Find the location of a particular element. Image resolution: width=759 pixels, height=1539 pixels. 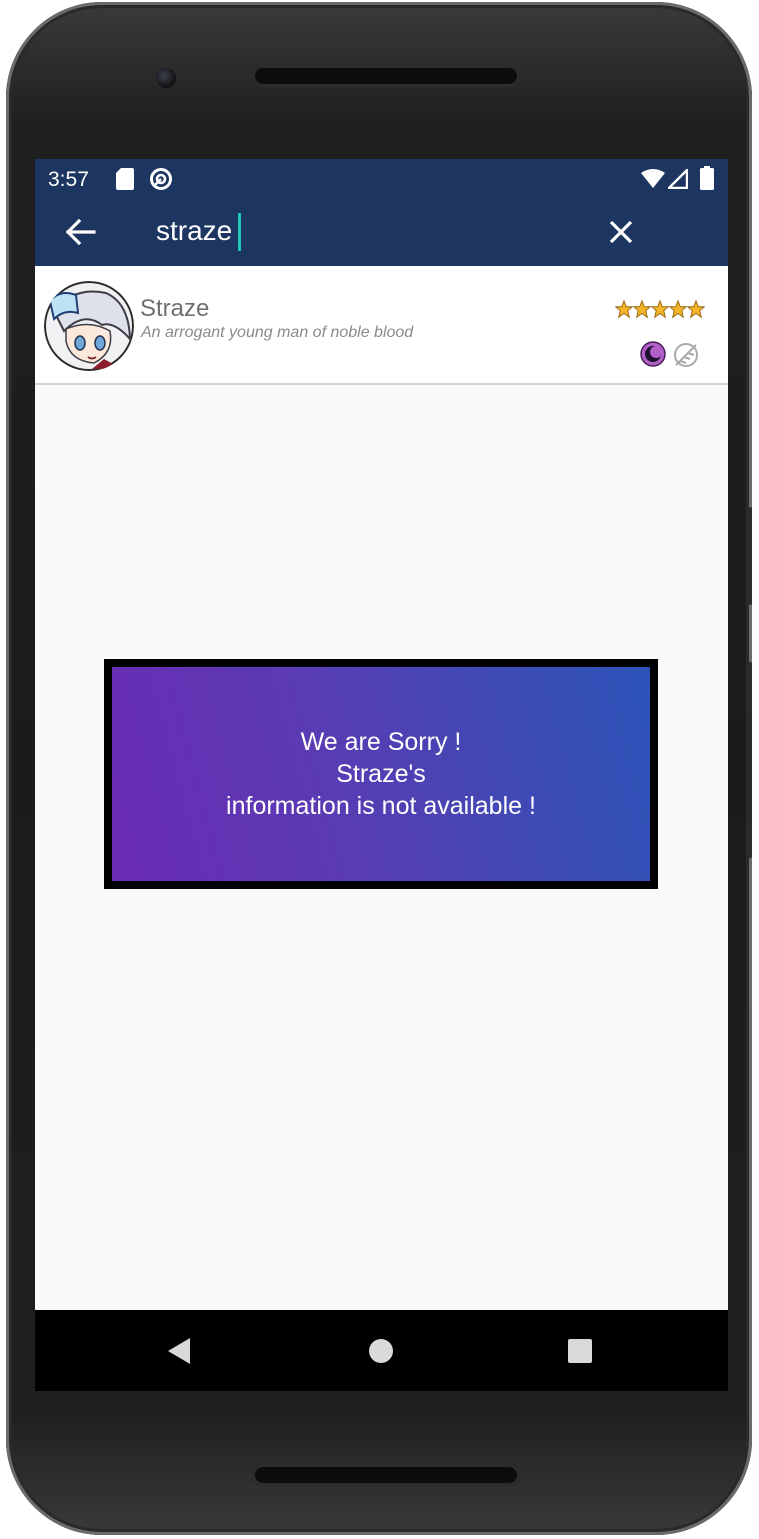

power-button is located at coordinates (749, 556).